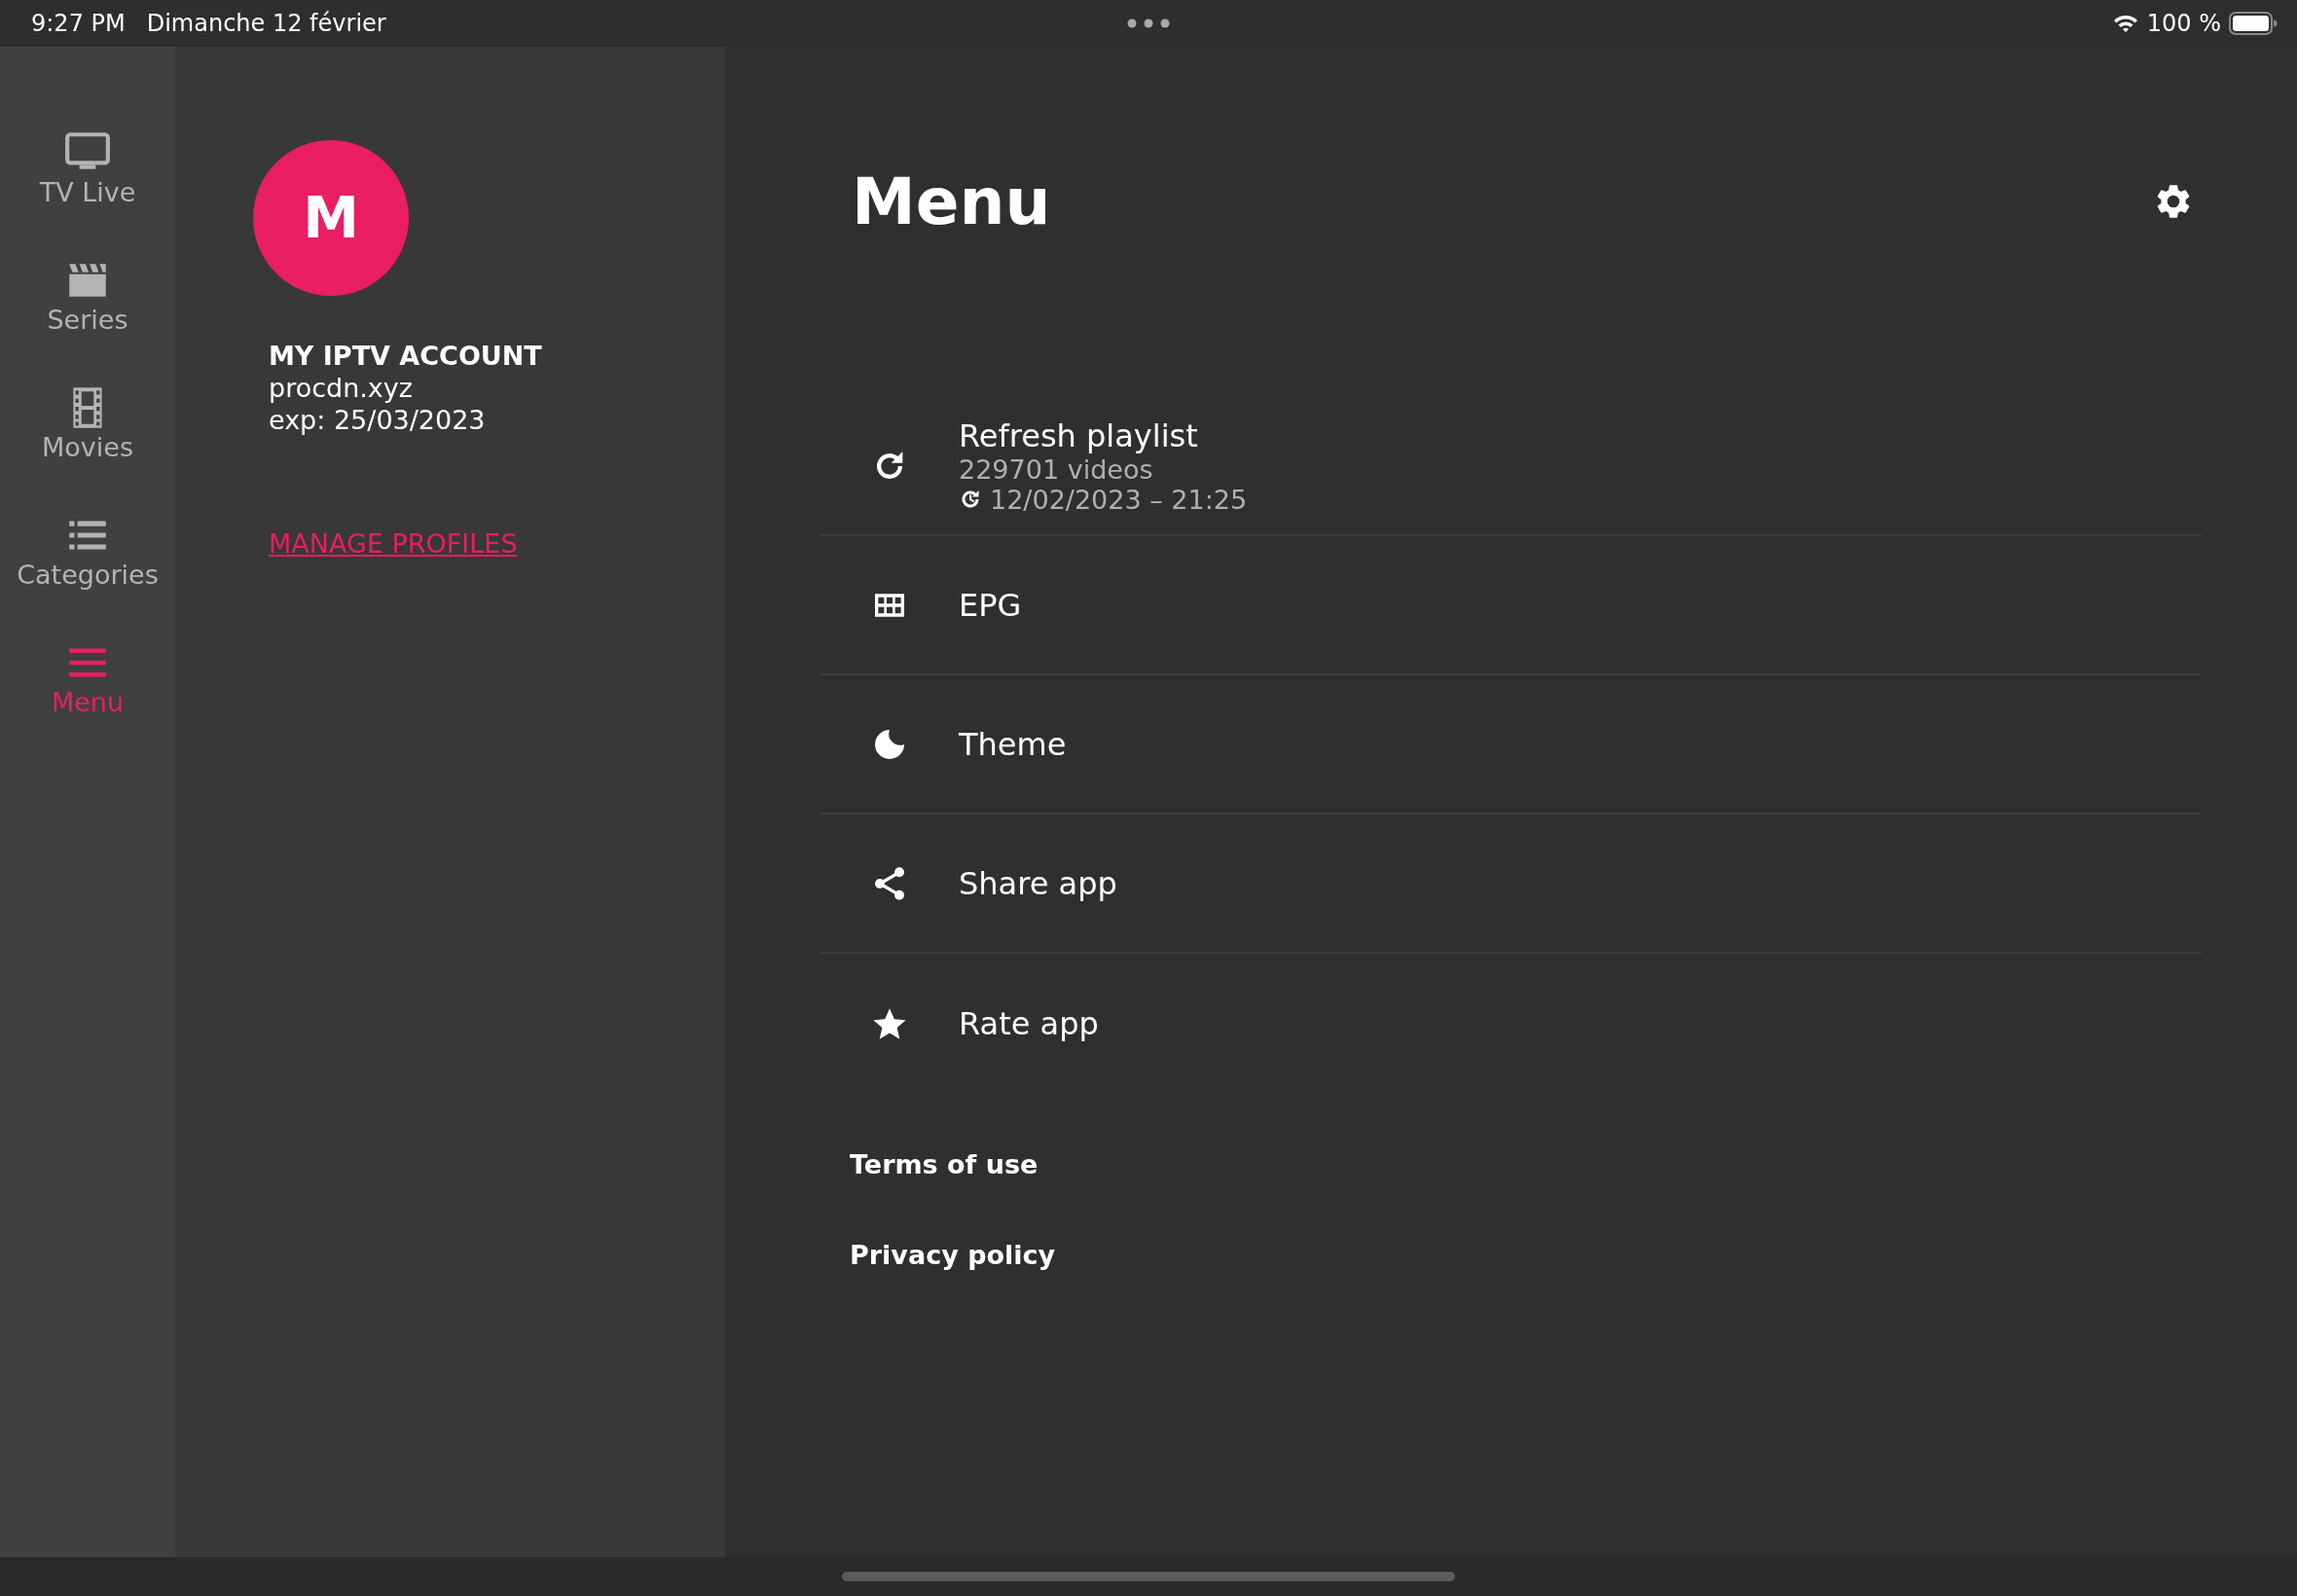 The width and height of the screenshot is (2297, 1596). Describe the element at coordinates (1511, 745) in the screenshot. I see `option-row: Theme` at that location.